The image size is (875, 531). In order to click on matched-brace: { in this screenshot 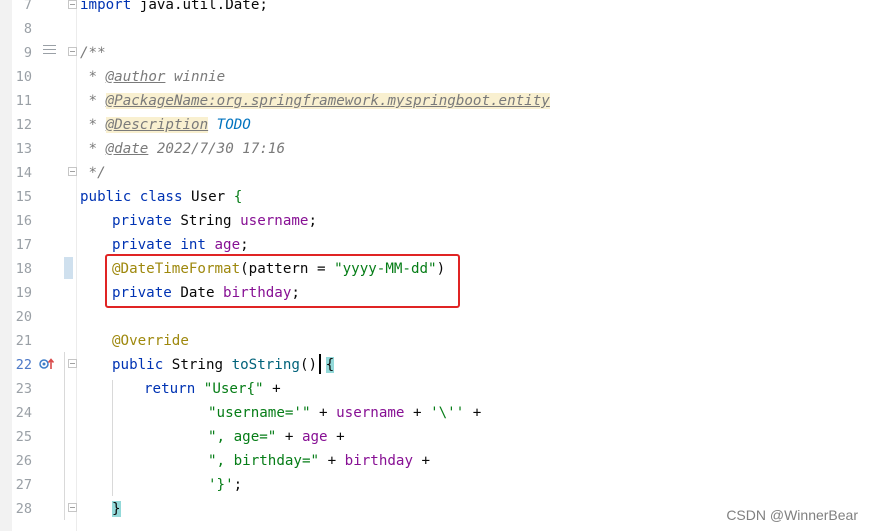, I will do `click(330, 365)`.